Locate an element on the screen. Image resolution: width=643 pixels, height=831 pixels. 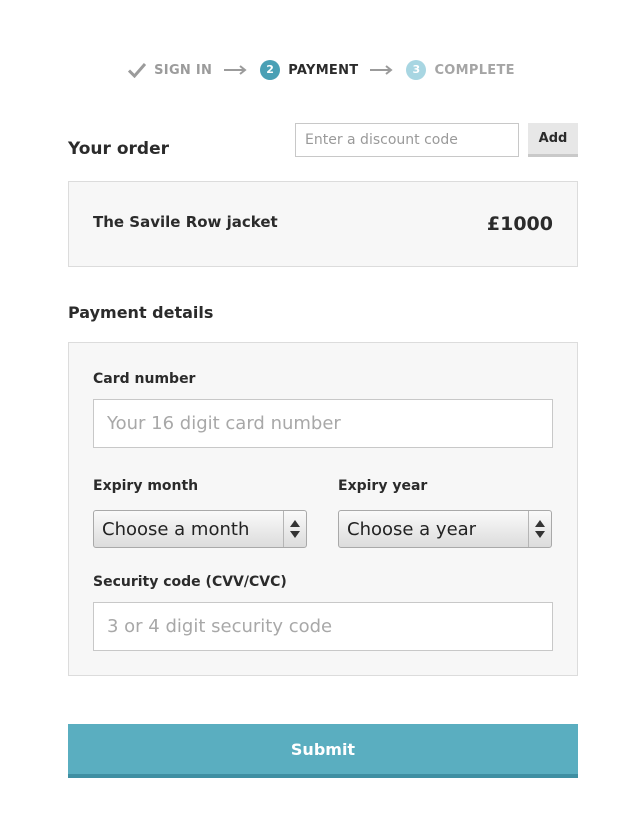
step-sign-in-label: SIGN IN is located at coordinates (183, 70).